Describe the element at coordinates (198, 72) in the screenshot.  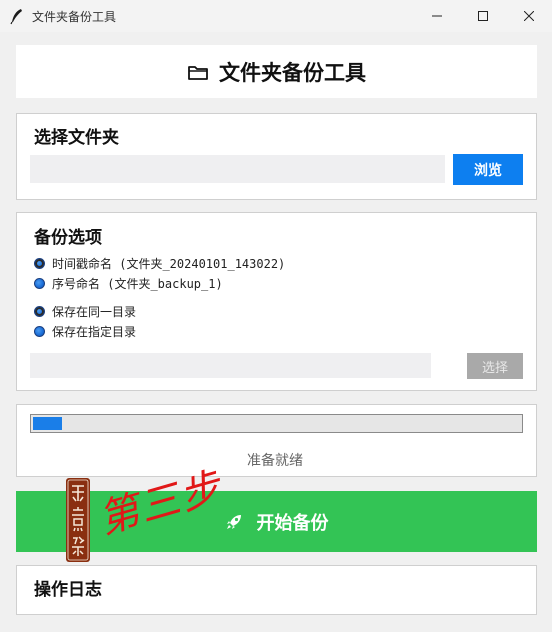
I see `folder-icon` at that location.